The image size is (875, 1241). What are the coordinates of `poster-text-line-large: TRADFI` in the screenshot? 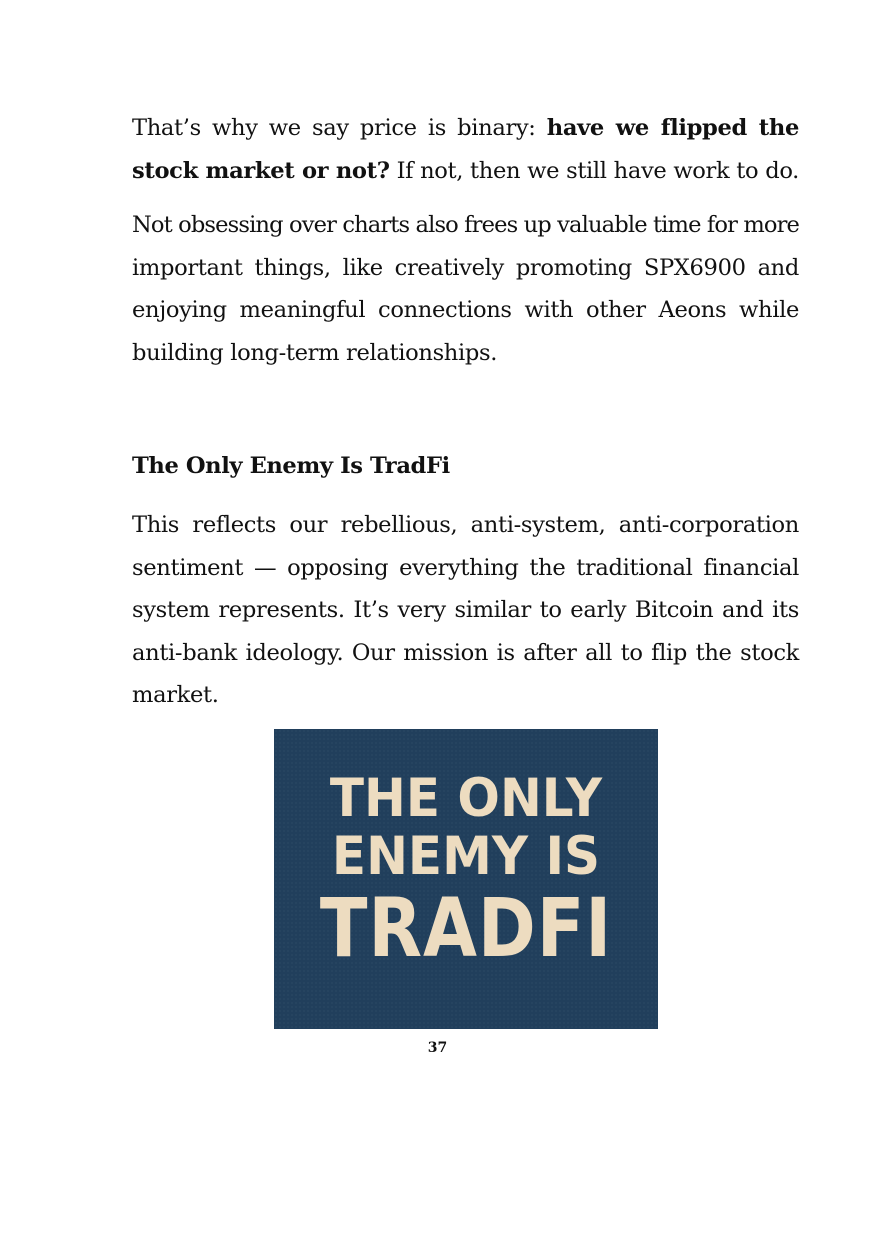 It's located at (466, 928).